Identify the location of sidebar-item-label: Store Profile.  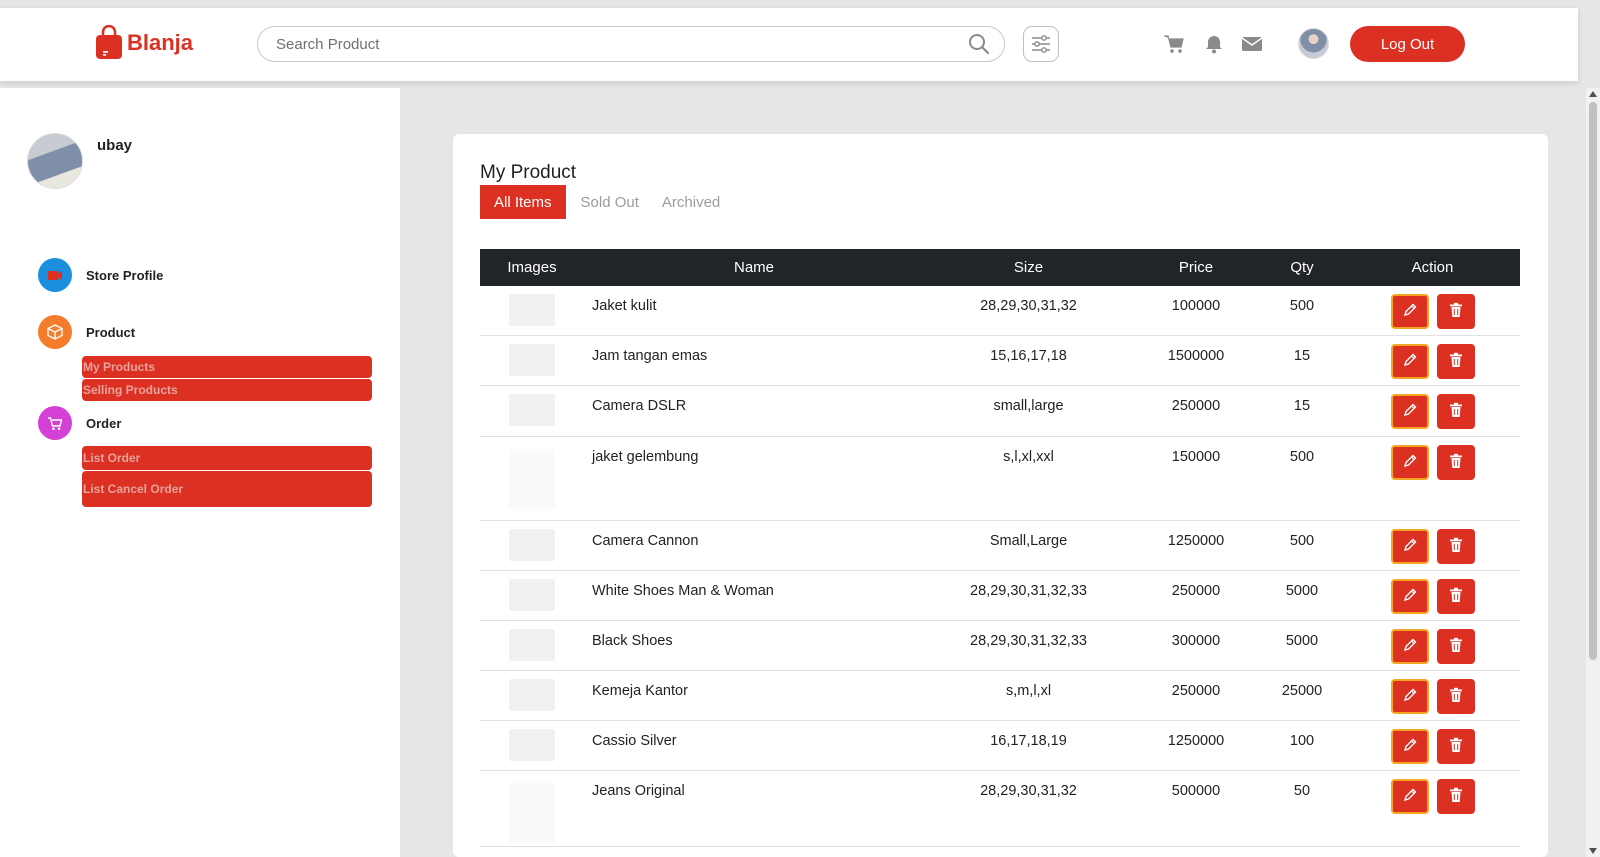
(125, 275).